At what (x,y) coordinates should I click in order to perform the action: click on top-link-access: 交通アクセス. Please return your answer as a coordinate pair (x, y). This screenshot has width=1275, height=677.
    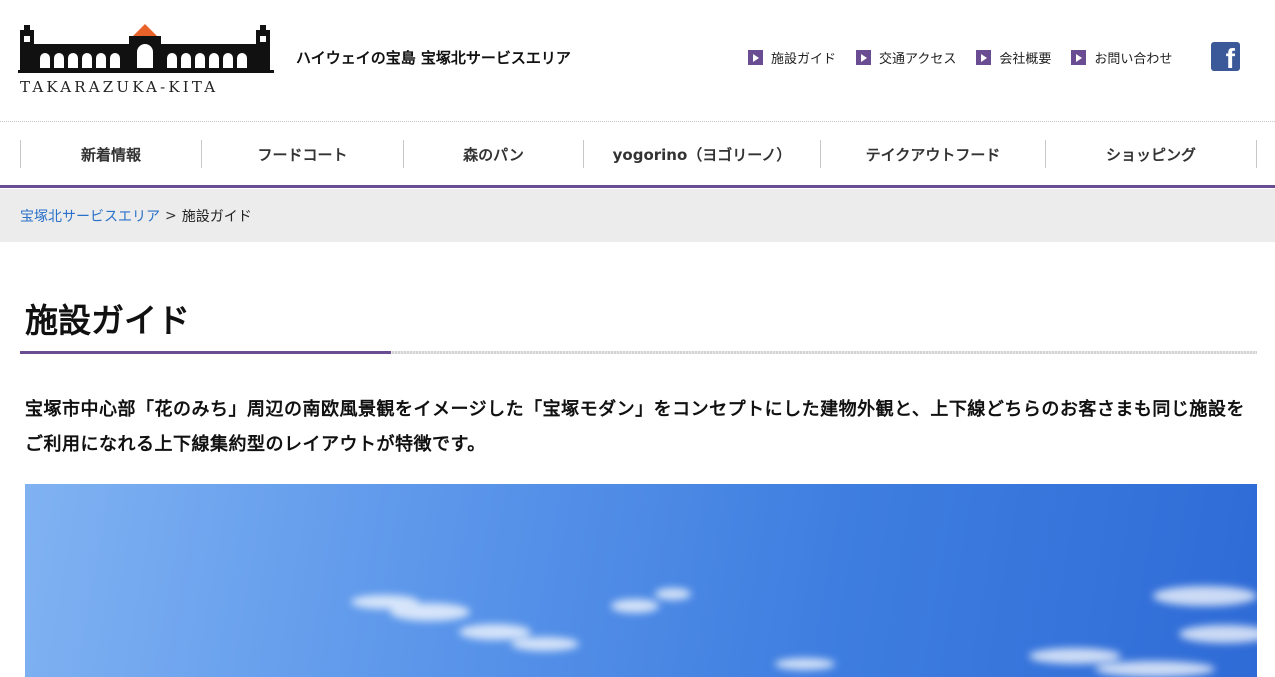
    Looking at the image, I should click on (906, 57).